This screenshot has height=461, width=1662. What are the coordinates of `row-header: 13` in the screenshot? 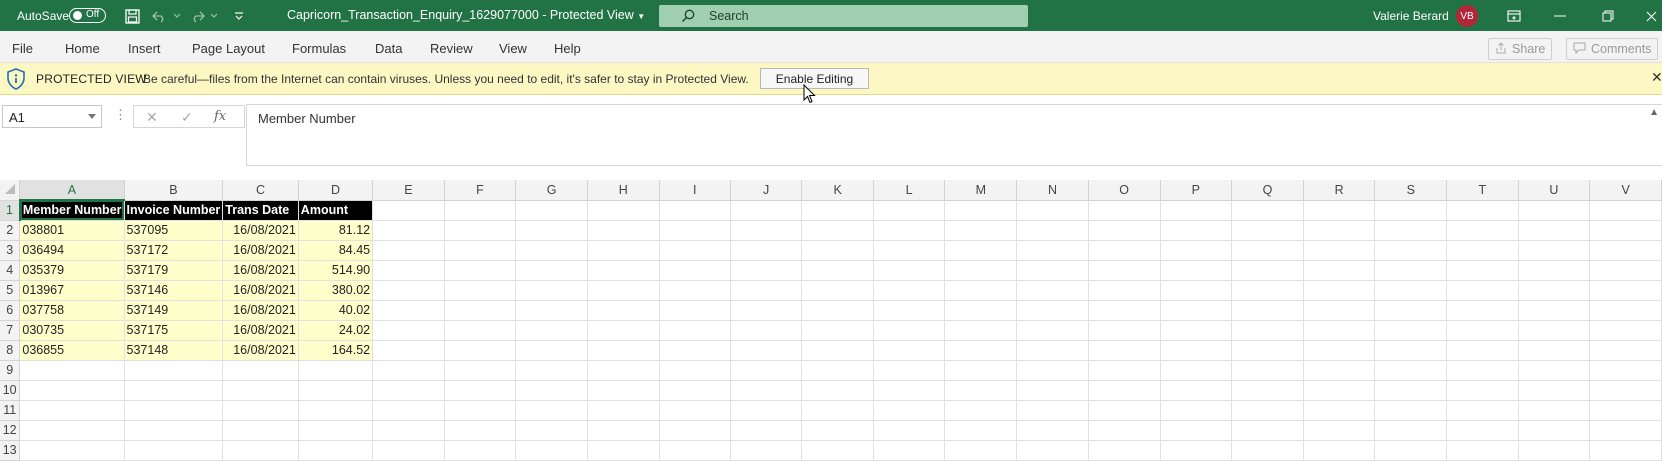 It's located at (10, 450).